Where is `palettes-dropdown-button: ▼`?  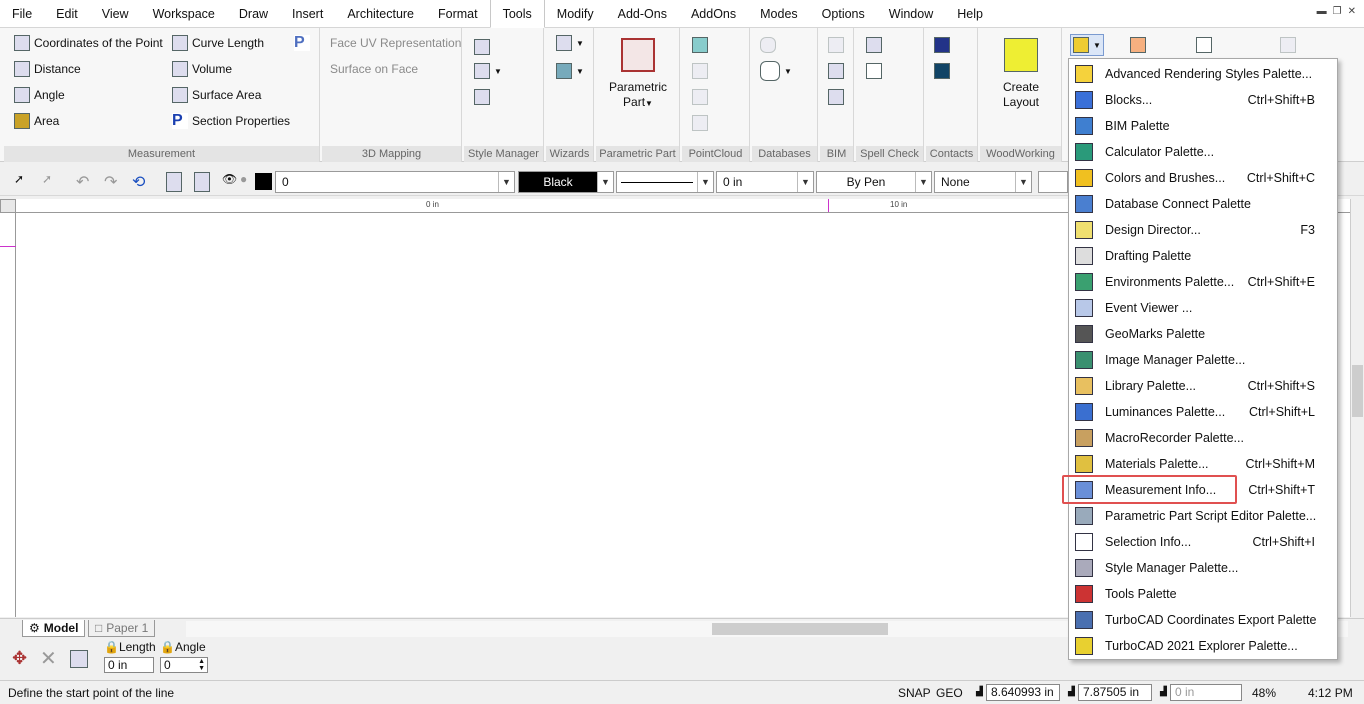
palettes-dropdown-button: ▼ is located at coordinates (1087, 45).